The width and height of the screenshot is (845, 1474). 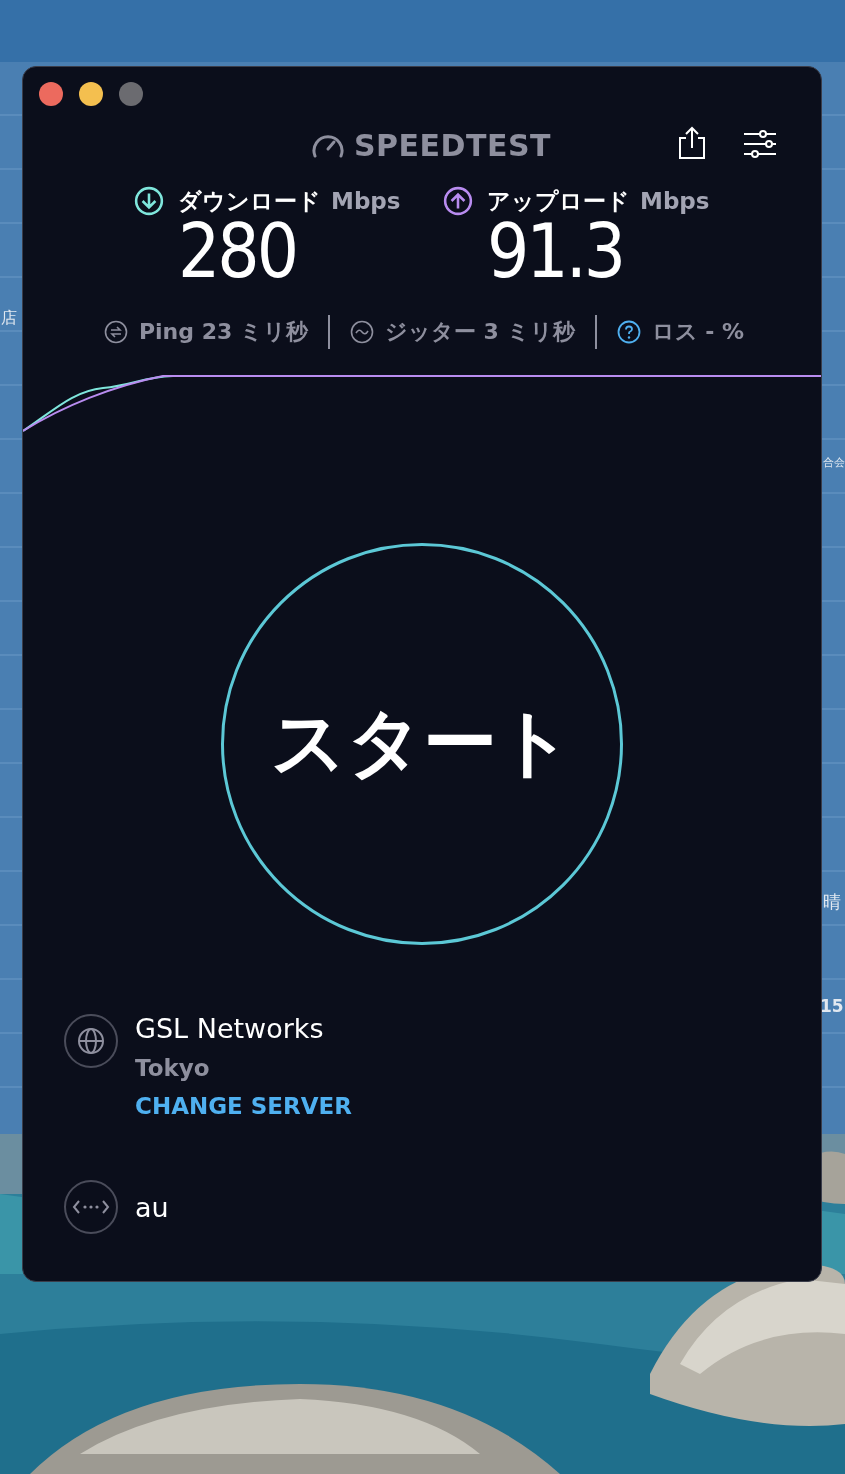 I want to click on background-text: 晴, so click(x=832, y=902).